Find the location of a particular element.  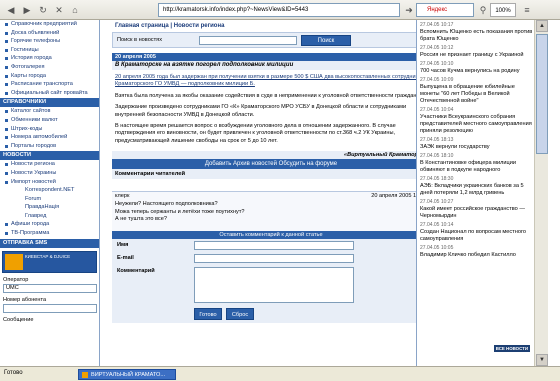

news-date: 27.04.05 10:12 is located at coordinates (437, 48).